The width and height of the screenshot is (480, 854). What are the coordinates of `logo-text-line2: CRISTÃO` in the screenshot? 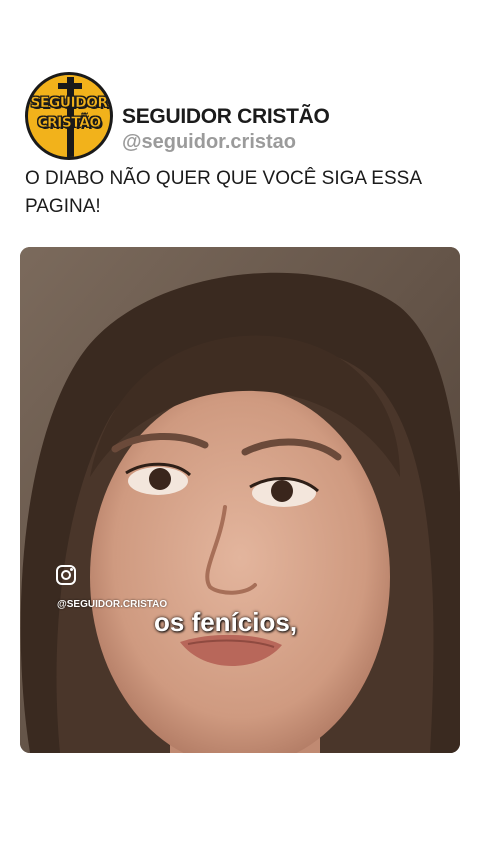 It's located at (69, 123).